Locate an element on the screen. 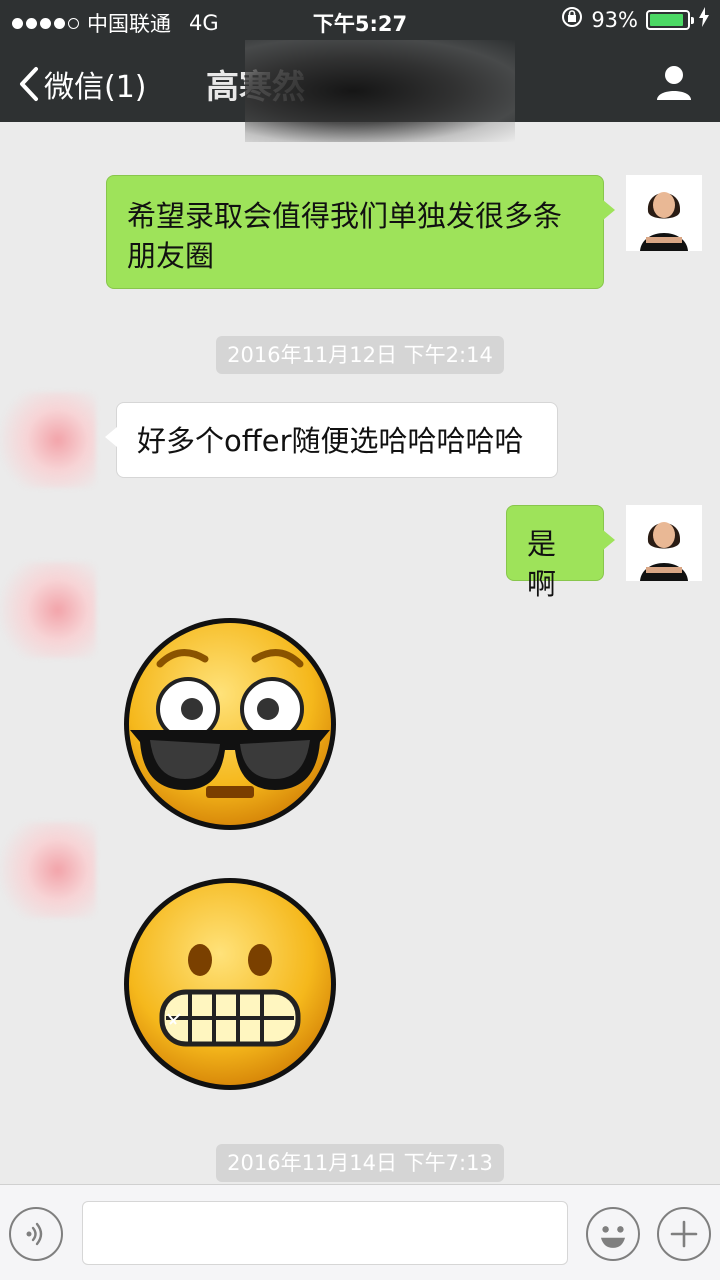  message-bubble-outgoing: 希望录取会值得我们单独发很多条朋友圈 is located at coordinates (360, 232).